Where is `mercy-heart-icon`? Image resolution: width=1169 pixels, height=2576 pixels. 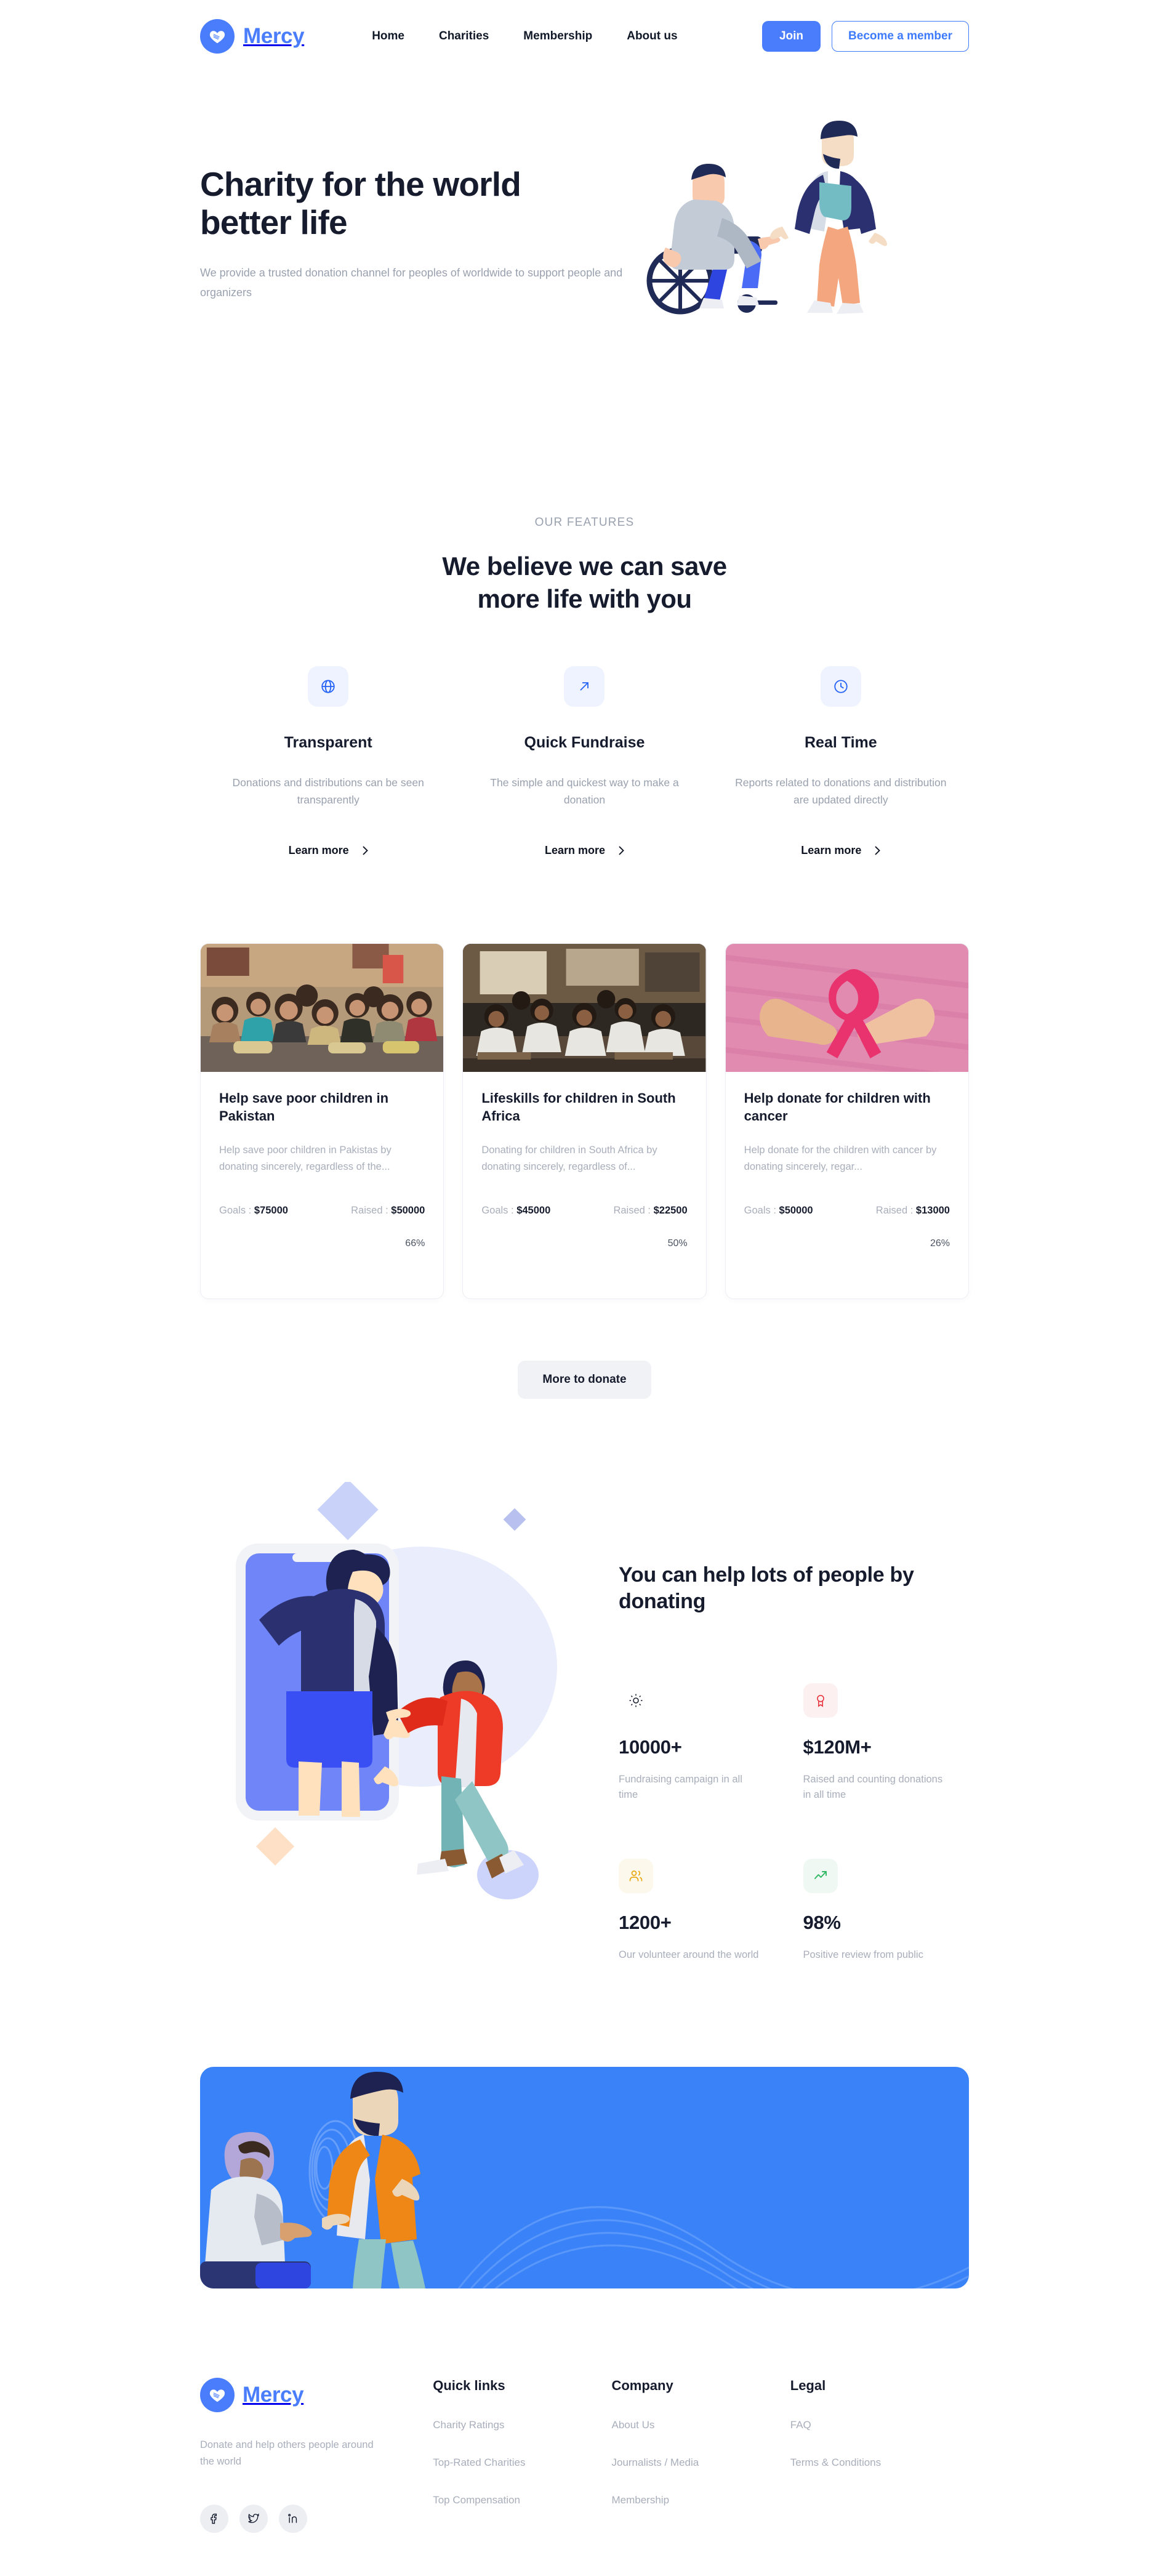 mercy-heart-icon is located at coordinates (217, 2394).